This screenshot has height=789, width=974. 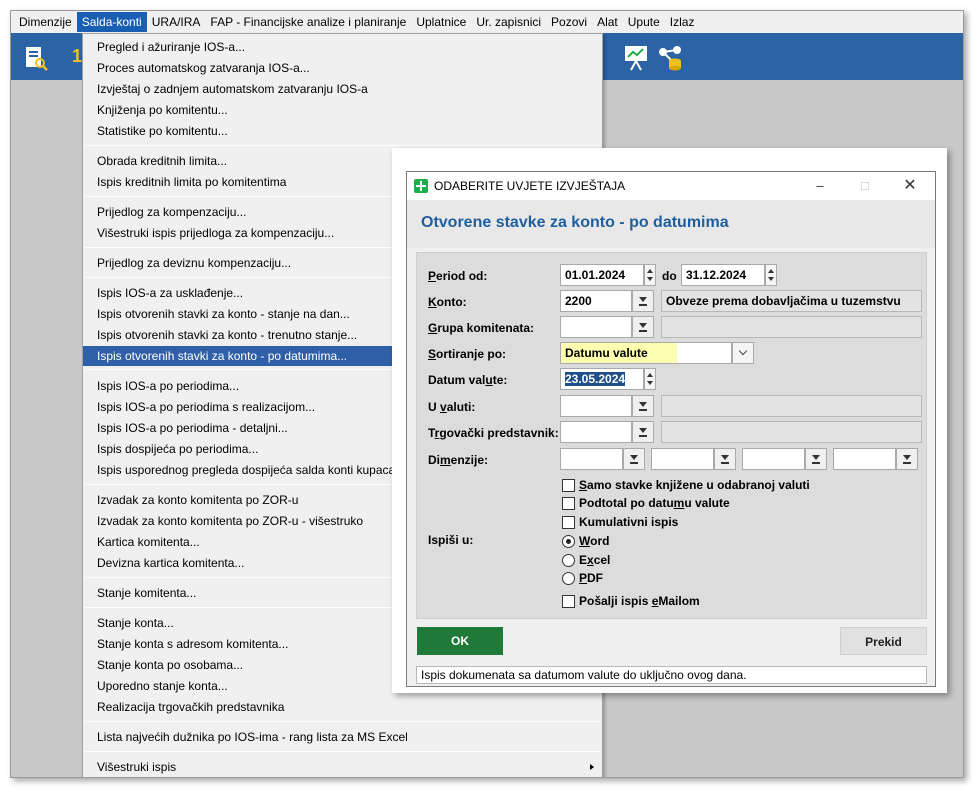 What do you see at coordinates (45, 22) in the screenshot?
I see `menu-dimenzije: Dimenzije` at bounding box center [45, 22].